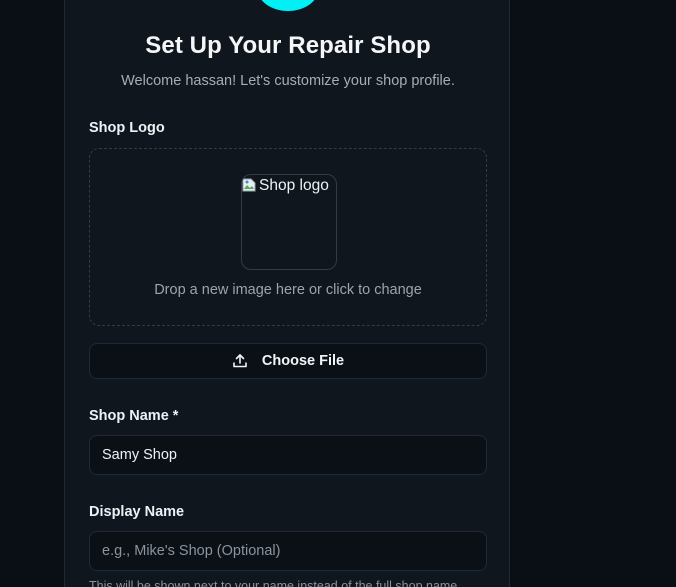 The image size is (676, 587). Describe the element at coordinates (288, 45) in the screenshot. I see `page-title: Set Up Your Repair Shop` at that location.